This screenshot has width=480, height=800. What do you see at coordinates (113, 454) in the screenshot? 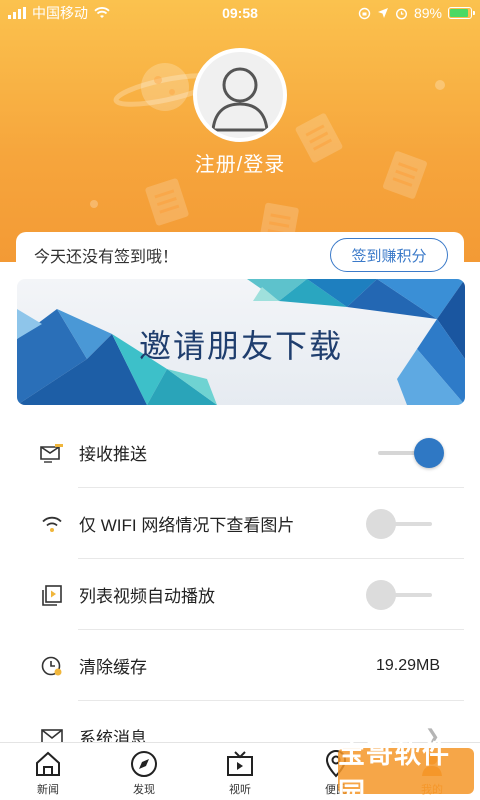
I see `setting-push-label: 接收推送` at bounding box center [113, 454].